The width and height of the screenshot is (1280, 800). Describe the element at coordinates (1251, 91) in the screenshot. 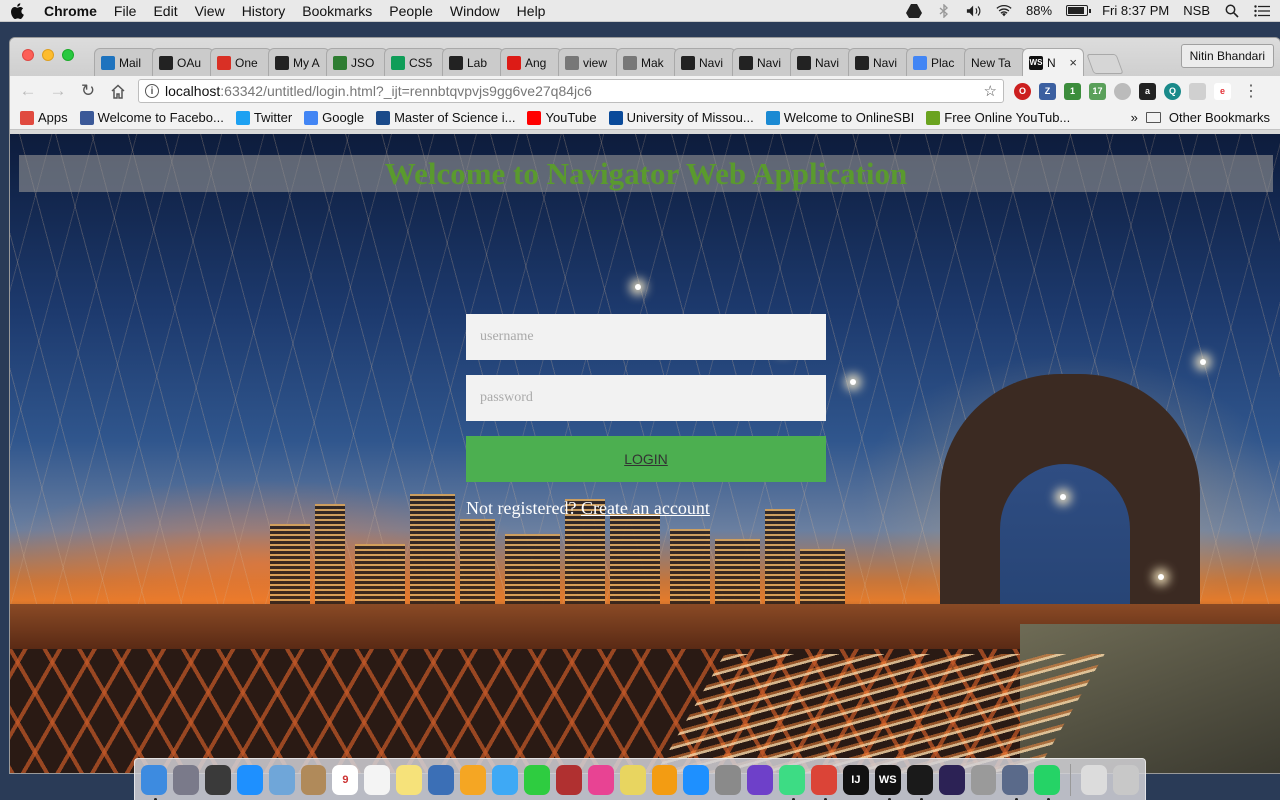

I see `chrome-menu-icon: ⋮` at that location.